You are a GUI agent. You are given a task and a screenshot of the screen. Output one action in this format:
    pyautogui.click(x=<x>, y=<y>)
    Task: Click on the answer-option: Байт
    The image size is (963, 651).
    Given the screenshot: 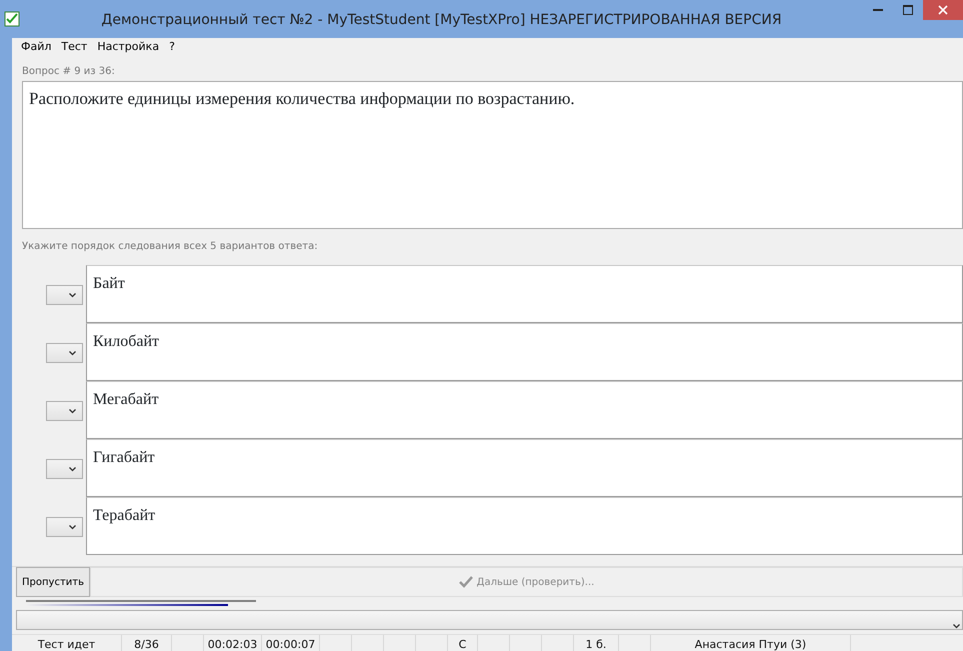 What is the action you would take?
    pyautogui.click(x=524, y=294)
    